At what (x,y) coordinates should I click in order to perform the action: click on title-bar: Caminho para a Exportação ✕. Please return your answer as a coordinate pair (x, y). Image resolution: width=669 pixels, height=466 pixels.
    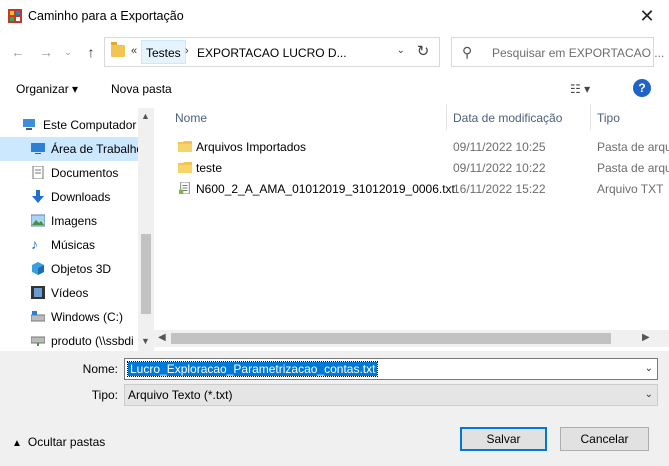
    Looking at the image, I should click on (334, 16).